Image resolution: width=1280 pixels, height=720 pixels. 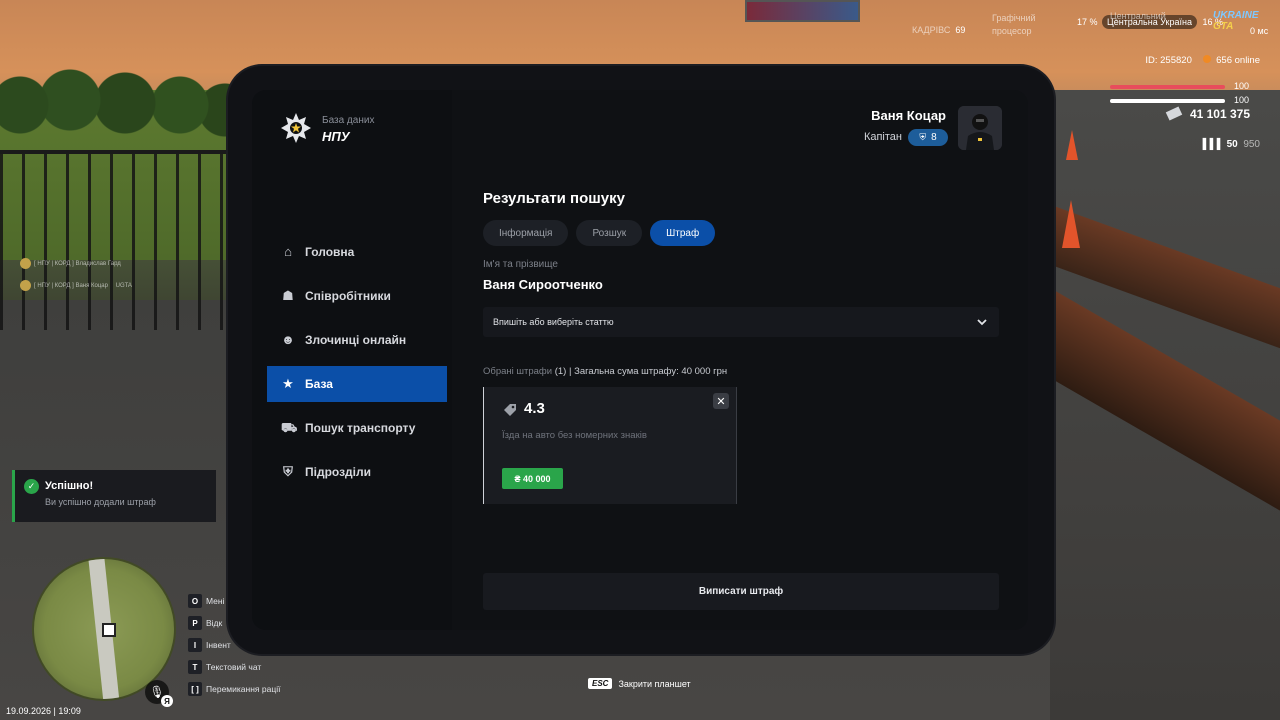 What do you see at coordinates (319, 384) in the screenshot?
I see `sidebar-item-label: База` at bounding box center [319, 384].